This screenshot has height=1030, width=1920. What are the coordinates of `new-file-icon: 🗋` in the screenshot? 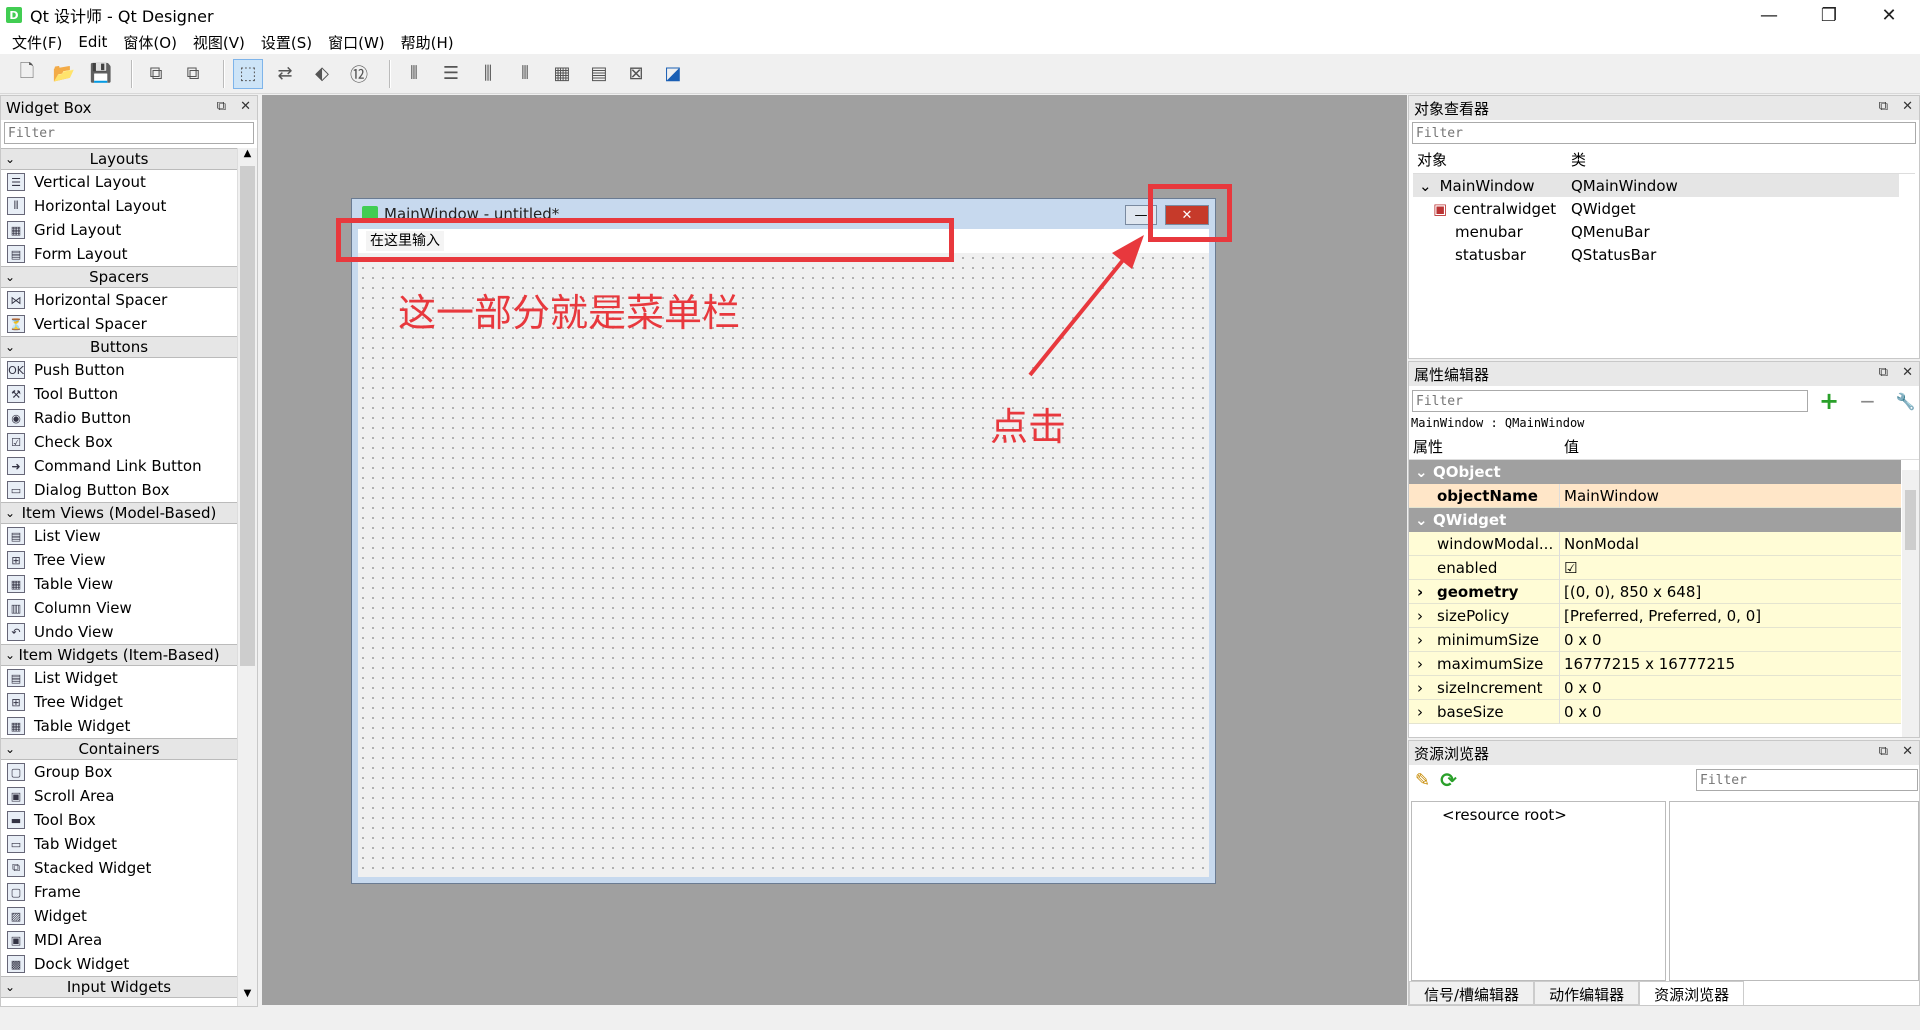 It's located at (27, 74).